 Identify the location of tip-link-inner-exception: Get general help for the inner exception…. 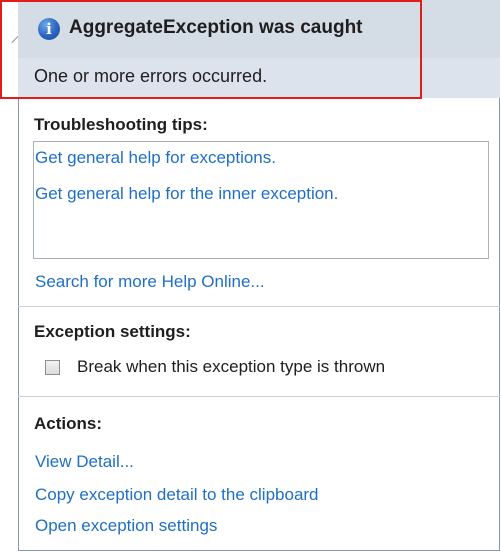
(186, 194).